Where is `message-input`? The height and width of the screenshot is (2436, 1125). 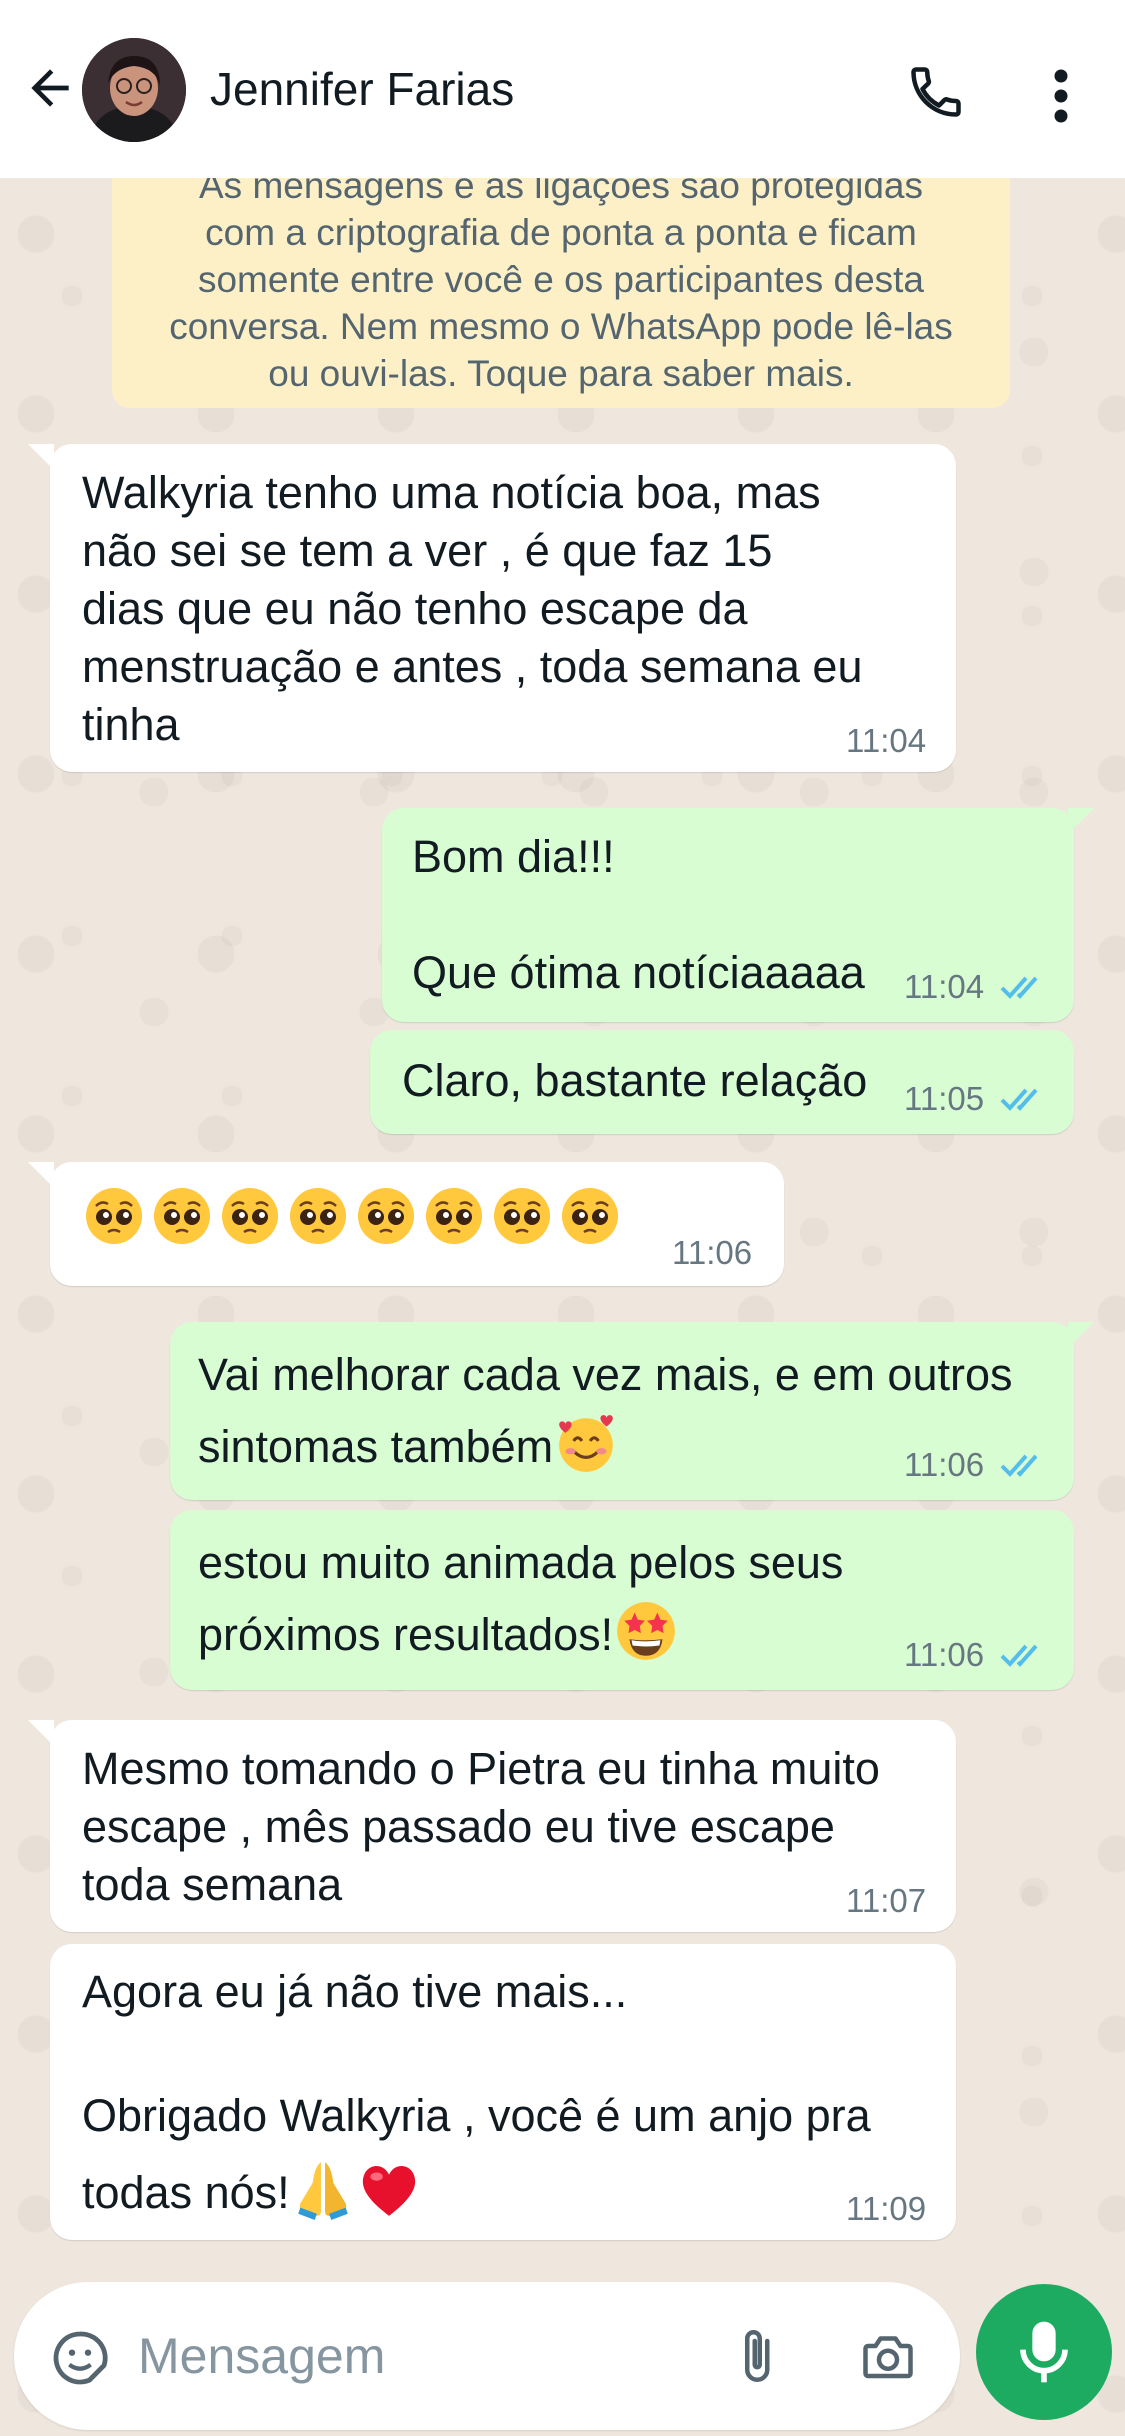
message-input is located at coordinates (418, 2356).